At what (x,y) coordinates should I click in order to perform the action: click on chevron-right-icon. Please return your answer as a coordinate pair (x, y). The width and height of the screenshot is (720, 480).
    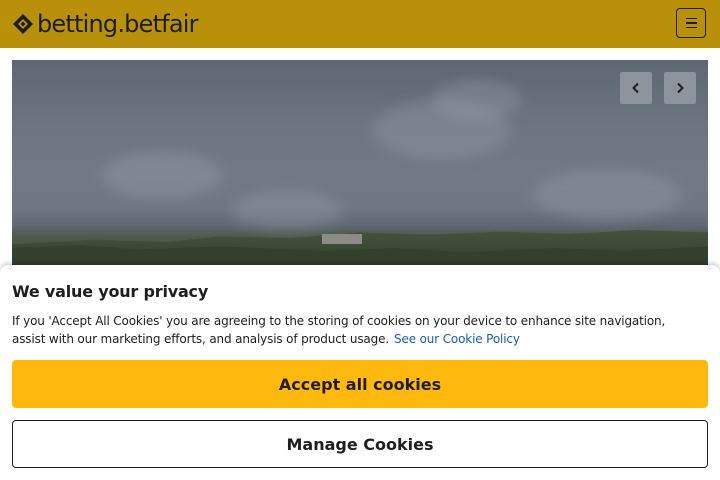
    Looking at the image, I should click on (680, 88).